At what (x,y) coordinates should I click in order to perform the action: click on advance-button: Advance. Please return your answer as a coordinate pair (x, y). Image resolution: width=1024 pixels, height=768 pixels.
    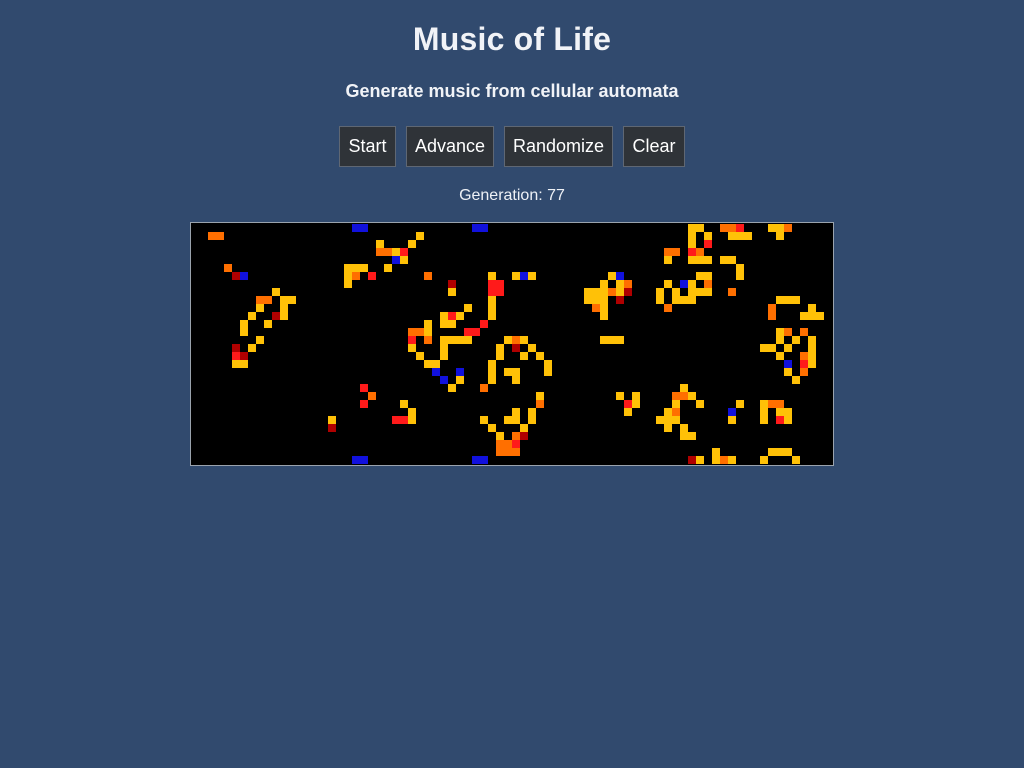
    Looking at the image, I should click on (450, 146).